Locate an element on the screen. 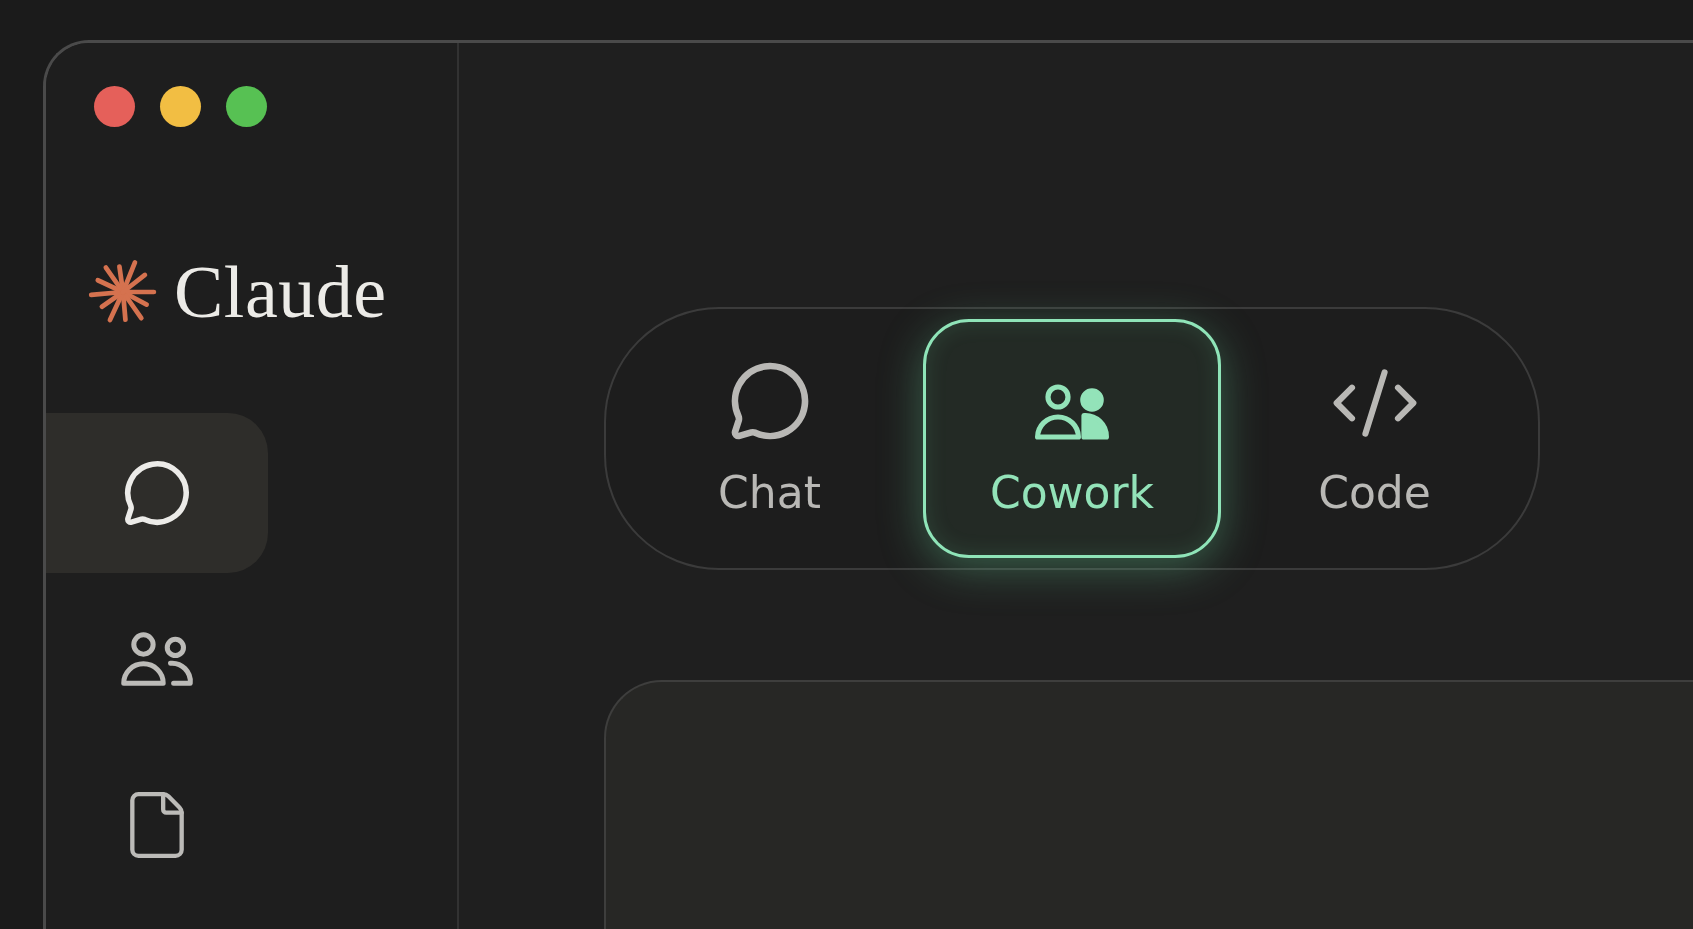 The image size is (1693, 929). people-icon is located at coordinates (157, 659).